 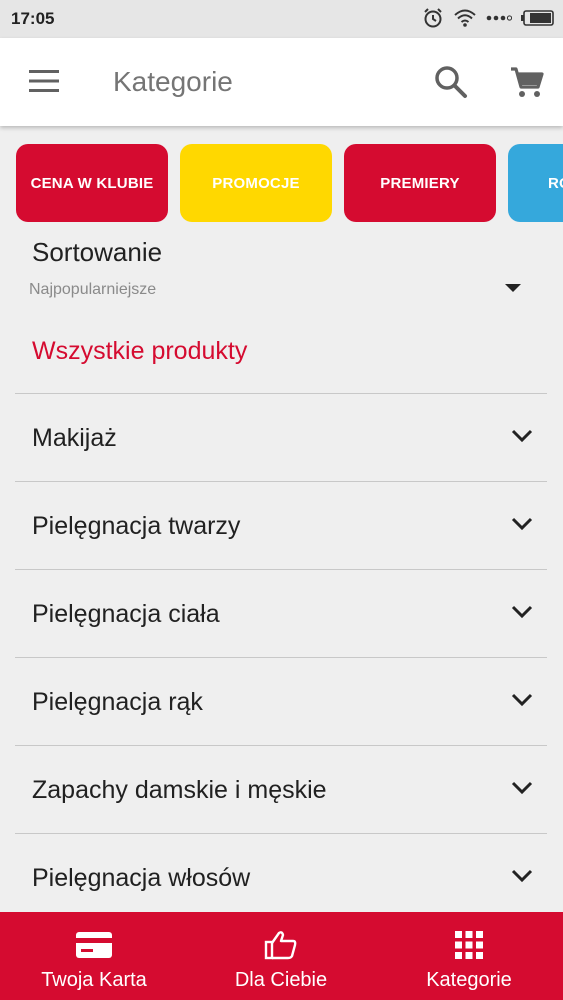 I want to click on cart-icon, so click(x=527, y=82).